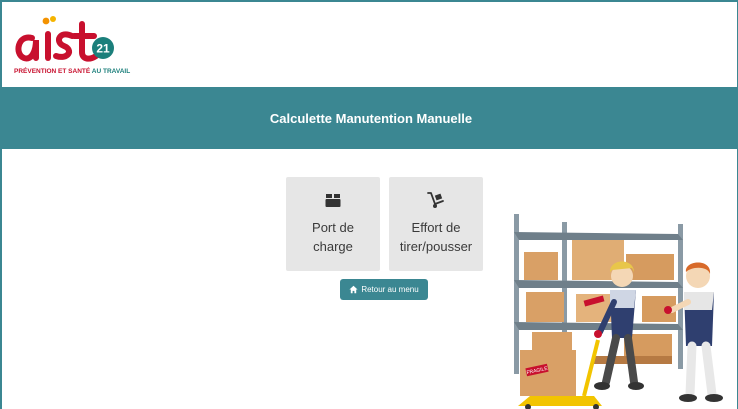 This screenshot has height=409, width=738. What do you see at coordinates (333, 237) in the screenshot?
I see `card-label: Port de charge` at bounding box center [333, 237].